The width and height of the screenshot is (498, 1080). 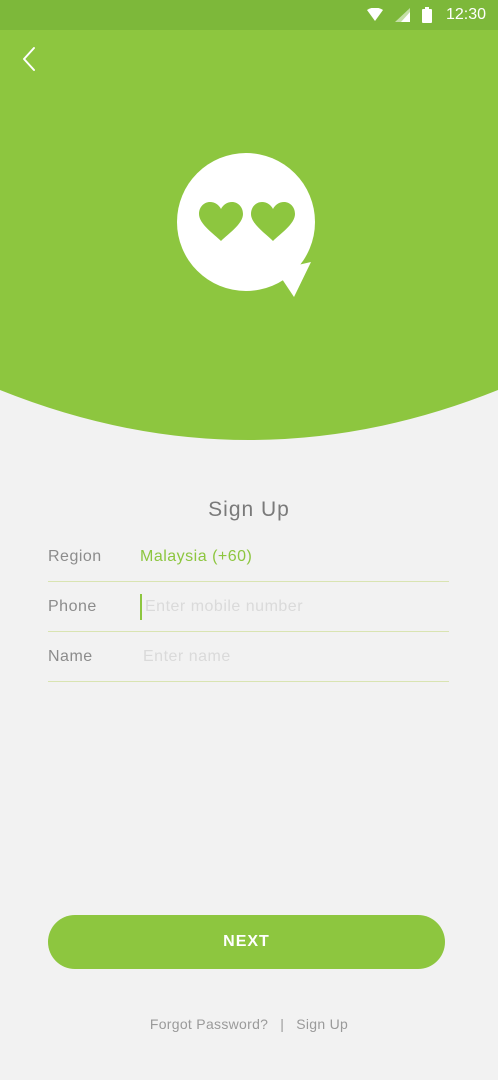 What do you see at coordinates (294, 656) in the screenshot?
I see `name-input` at bounding box center [294, 656].